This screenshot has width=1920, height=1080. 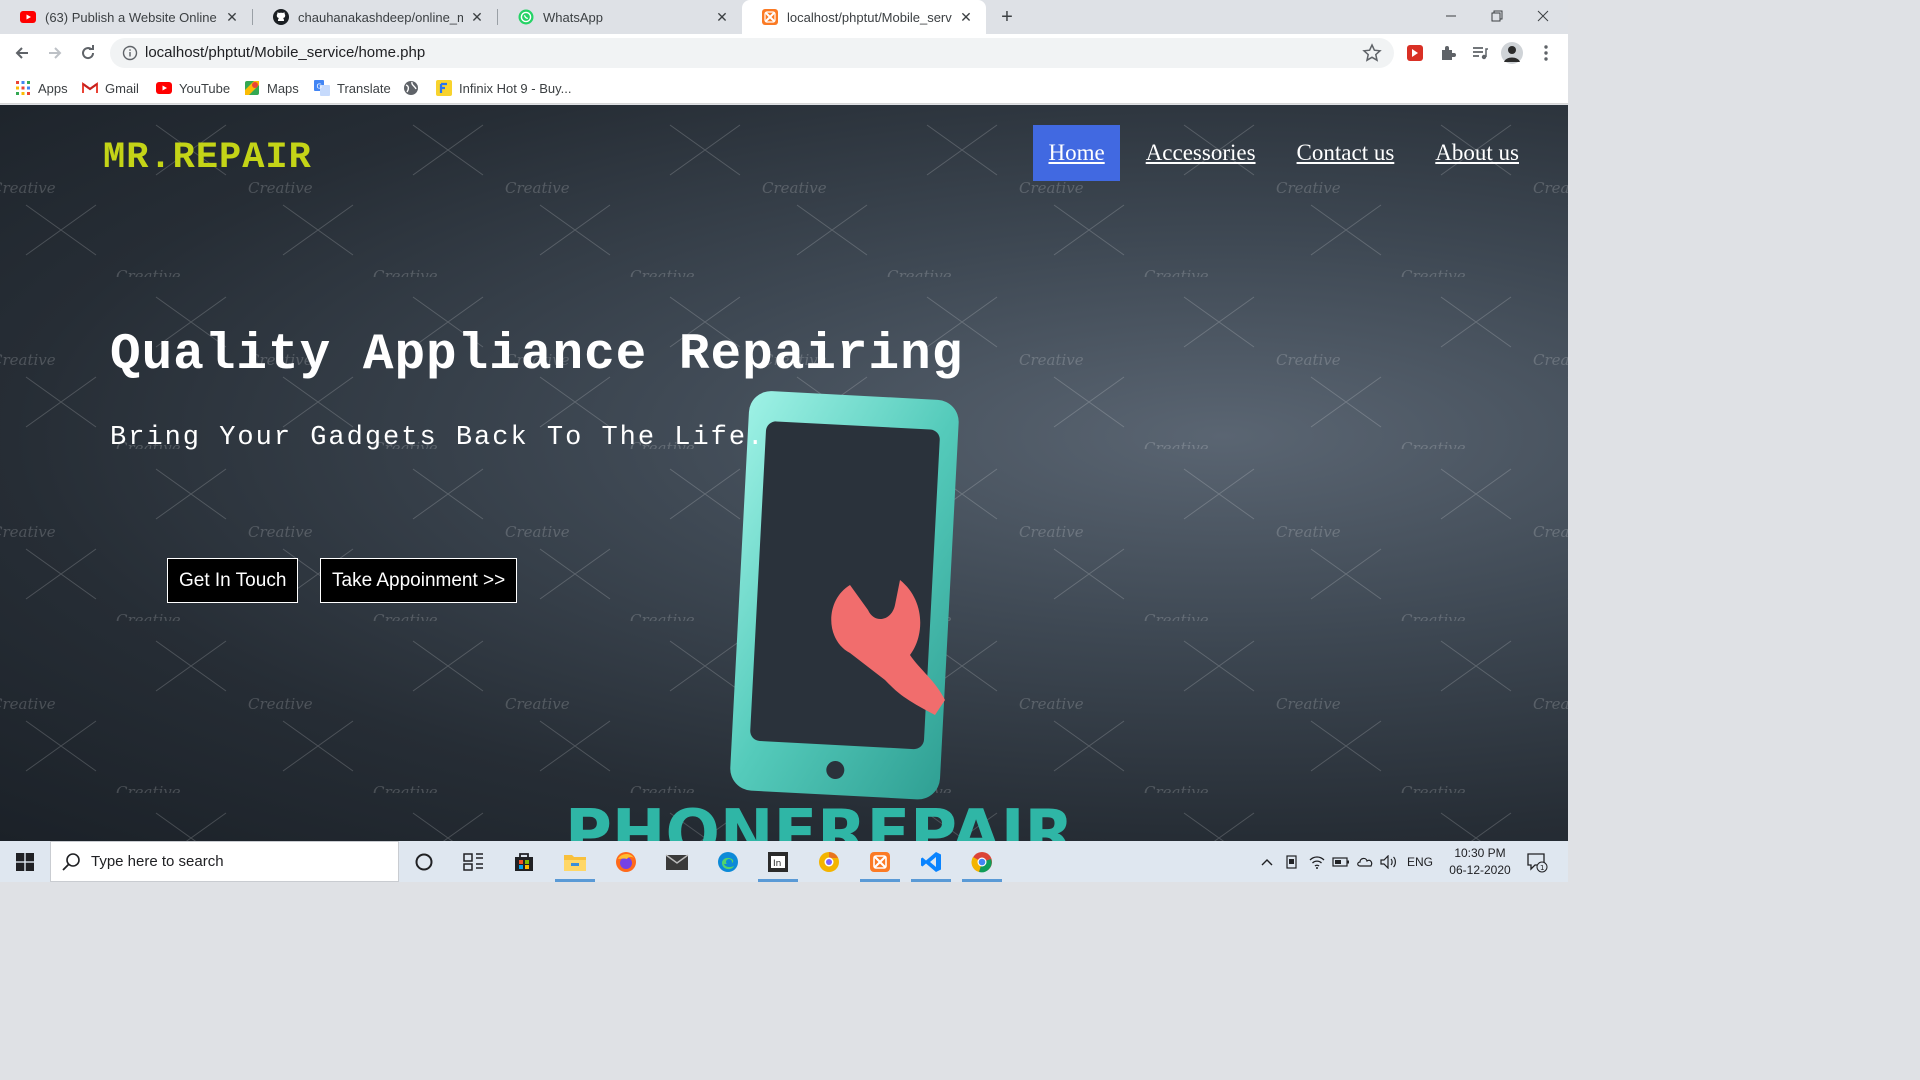 I want to click on cortana-icon, so click(x=424, y=861).